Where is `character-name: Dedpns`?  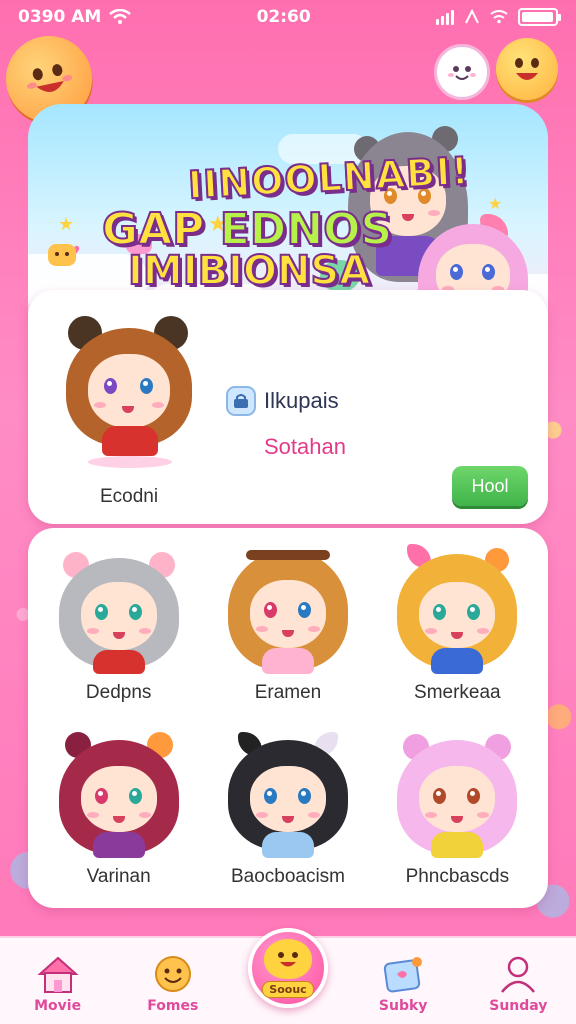 character-name: Dedpns is located at coordinates (118, 692).